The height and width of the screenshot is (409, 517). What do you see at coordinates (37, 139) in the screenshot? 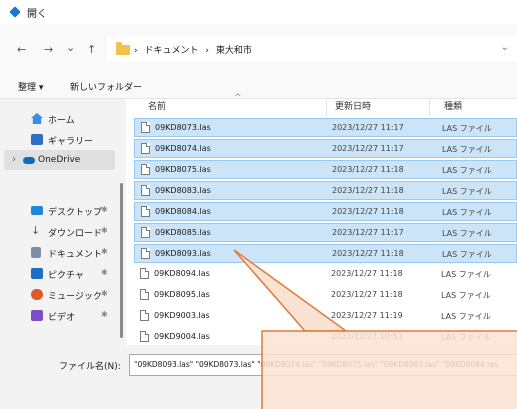
I see `gallery-icon` at bounding box center [37, 139].